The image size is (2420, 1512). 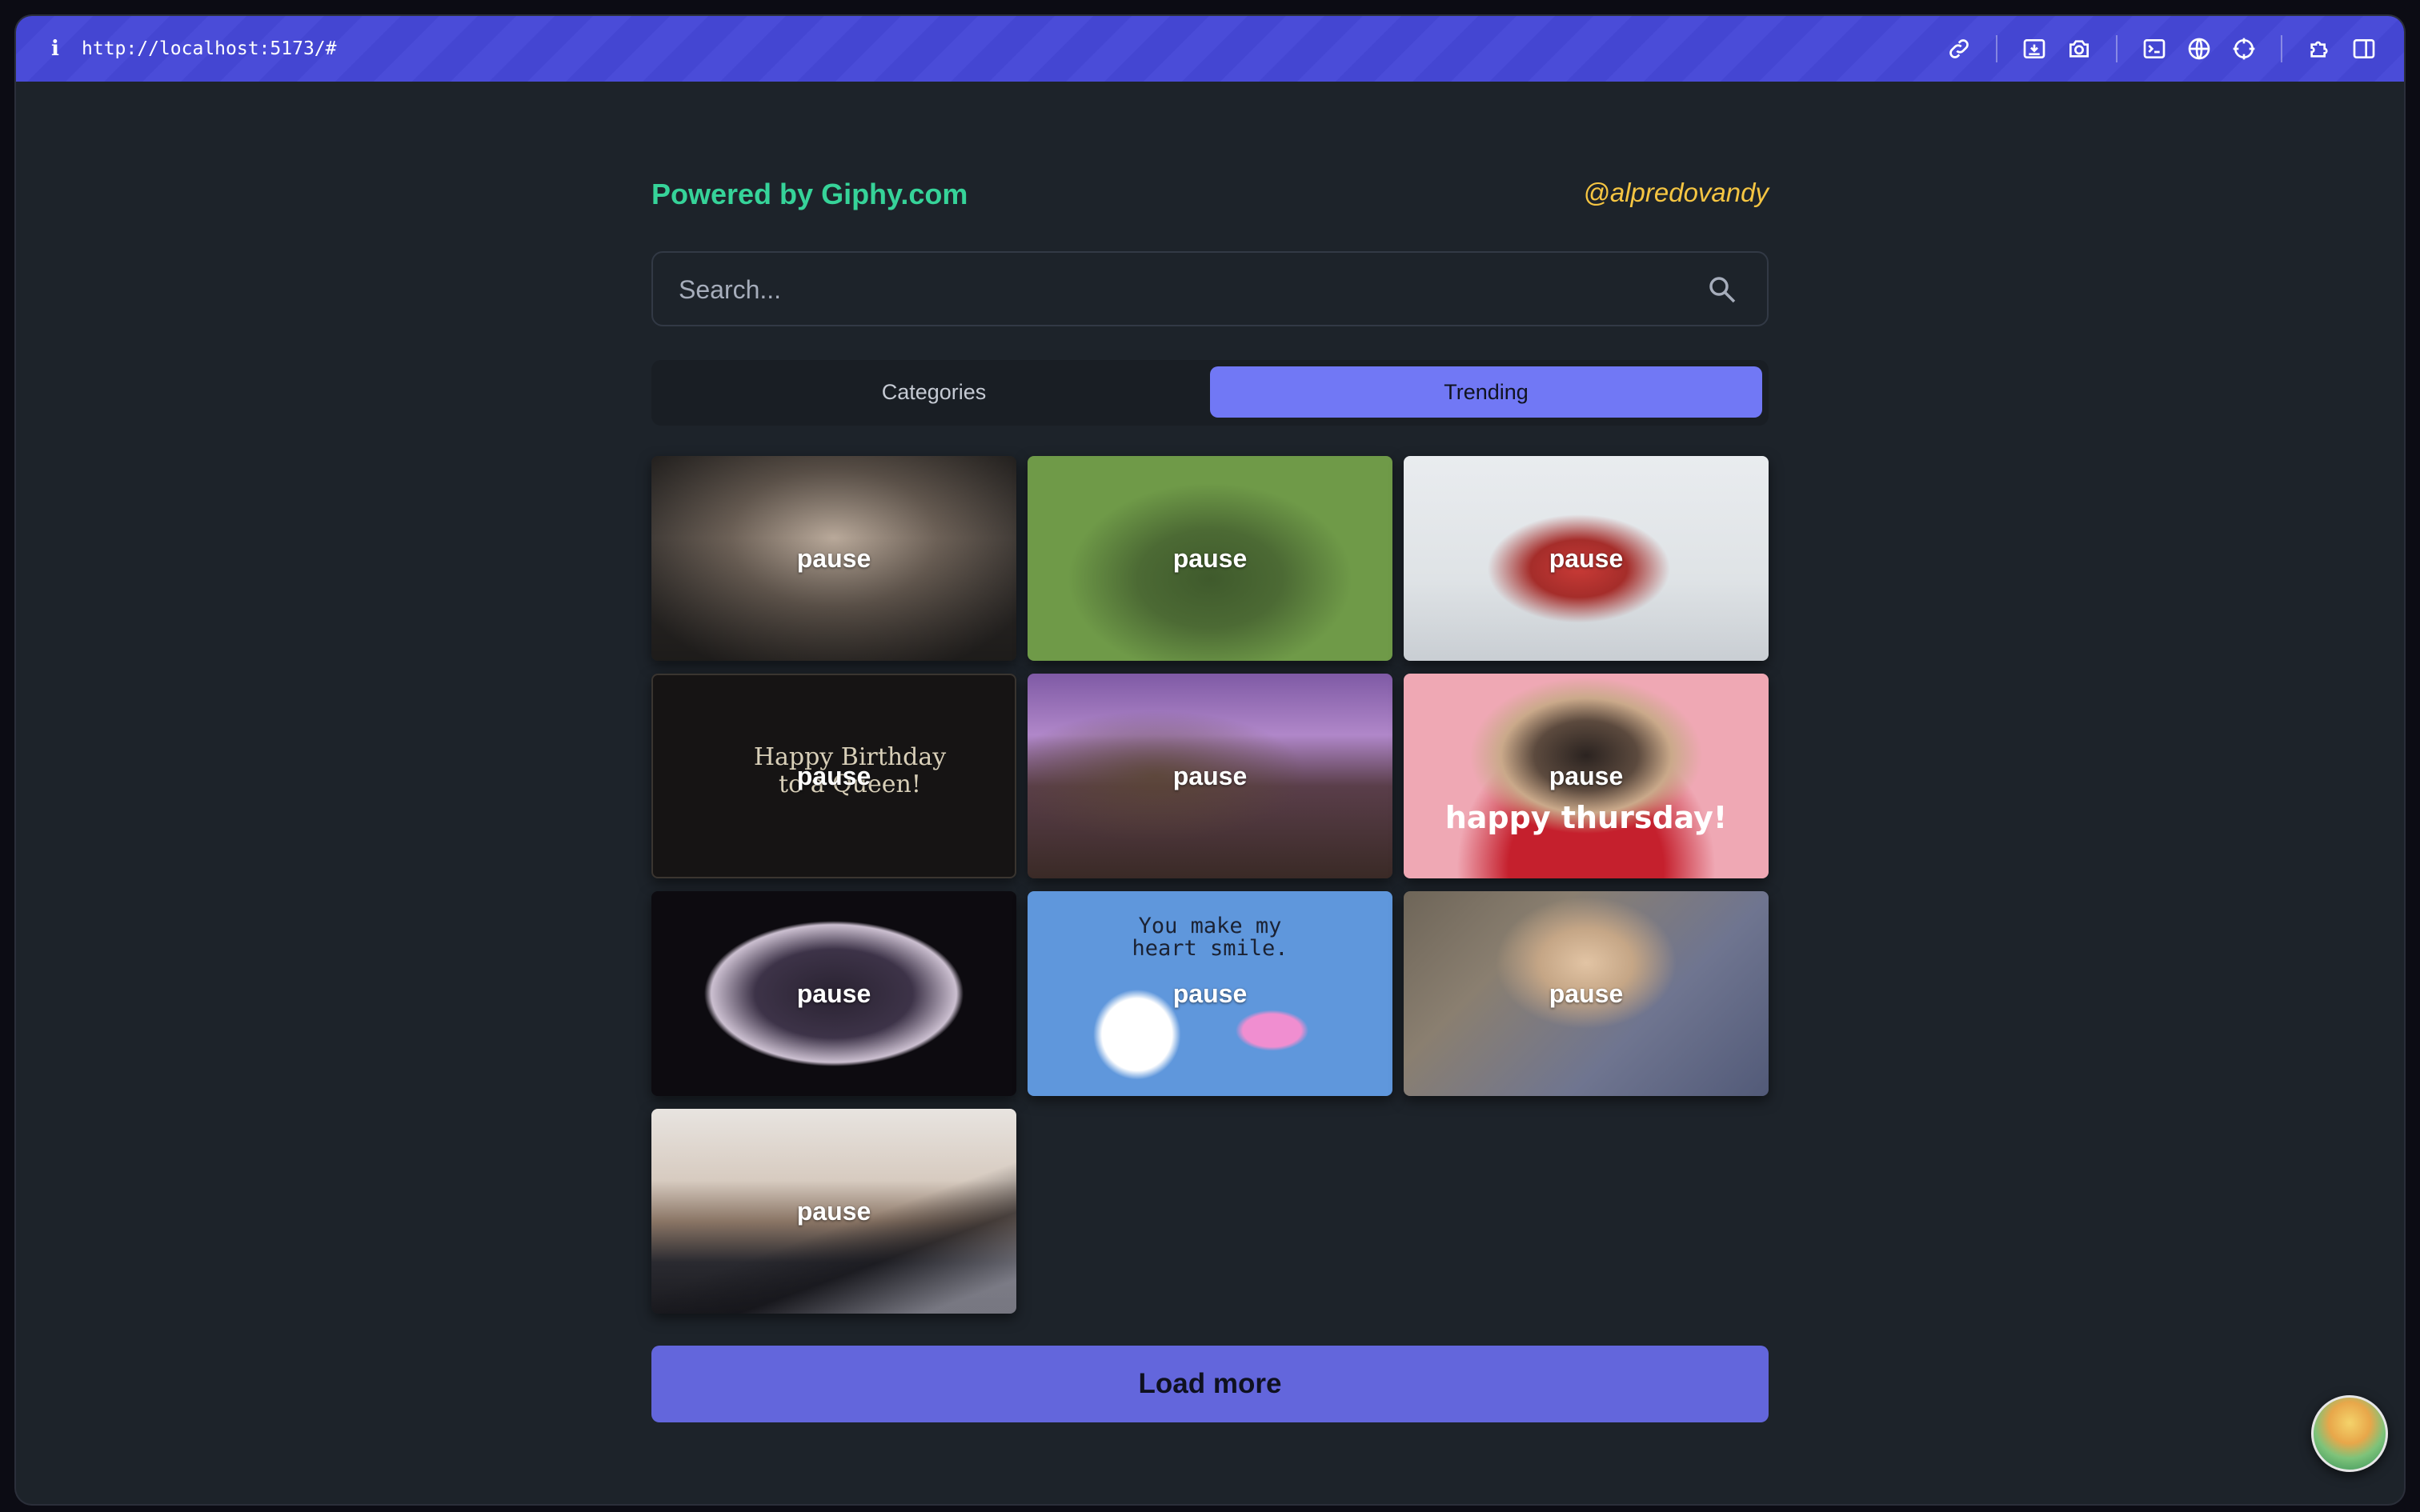 What do you see at coordinates (1210, 49) in the screenshot?
I see `browser-topbar: i http://localhost:5173/#` at bounding box center [1210, 49].